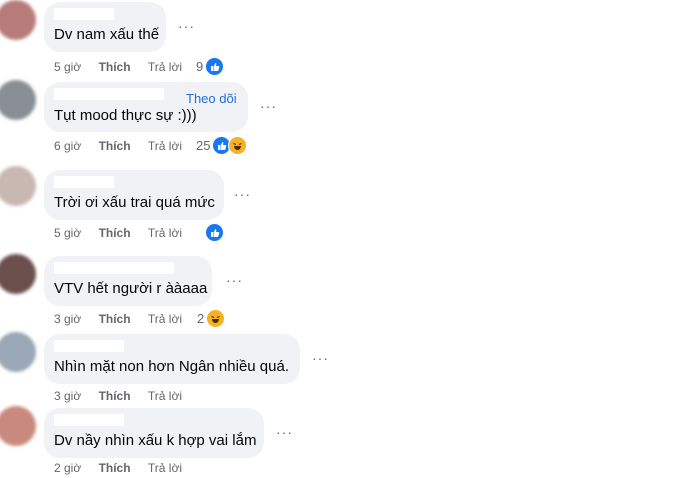 The width and height of the screenshot is (683, 478). Describe the element at coordinates (67, 146) in the screenshot. I see `comment-time: 6 giờ` at that location.